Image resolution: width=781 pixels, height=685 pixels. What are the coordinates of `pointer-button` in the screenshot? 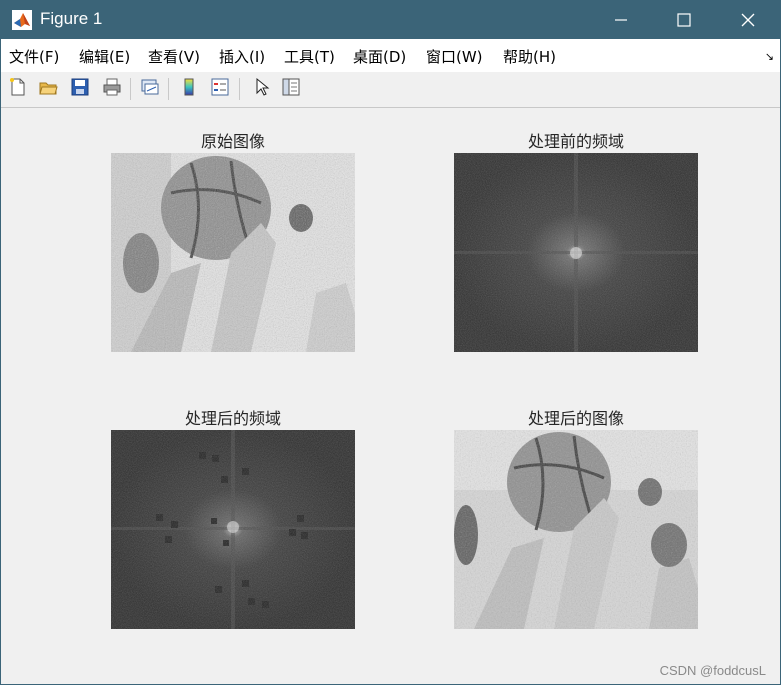 It's located at (261, 89).